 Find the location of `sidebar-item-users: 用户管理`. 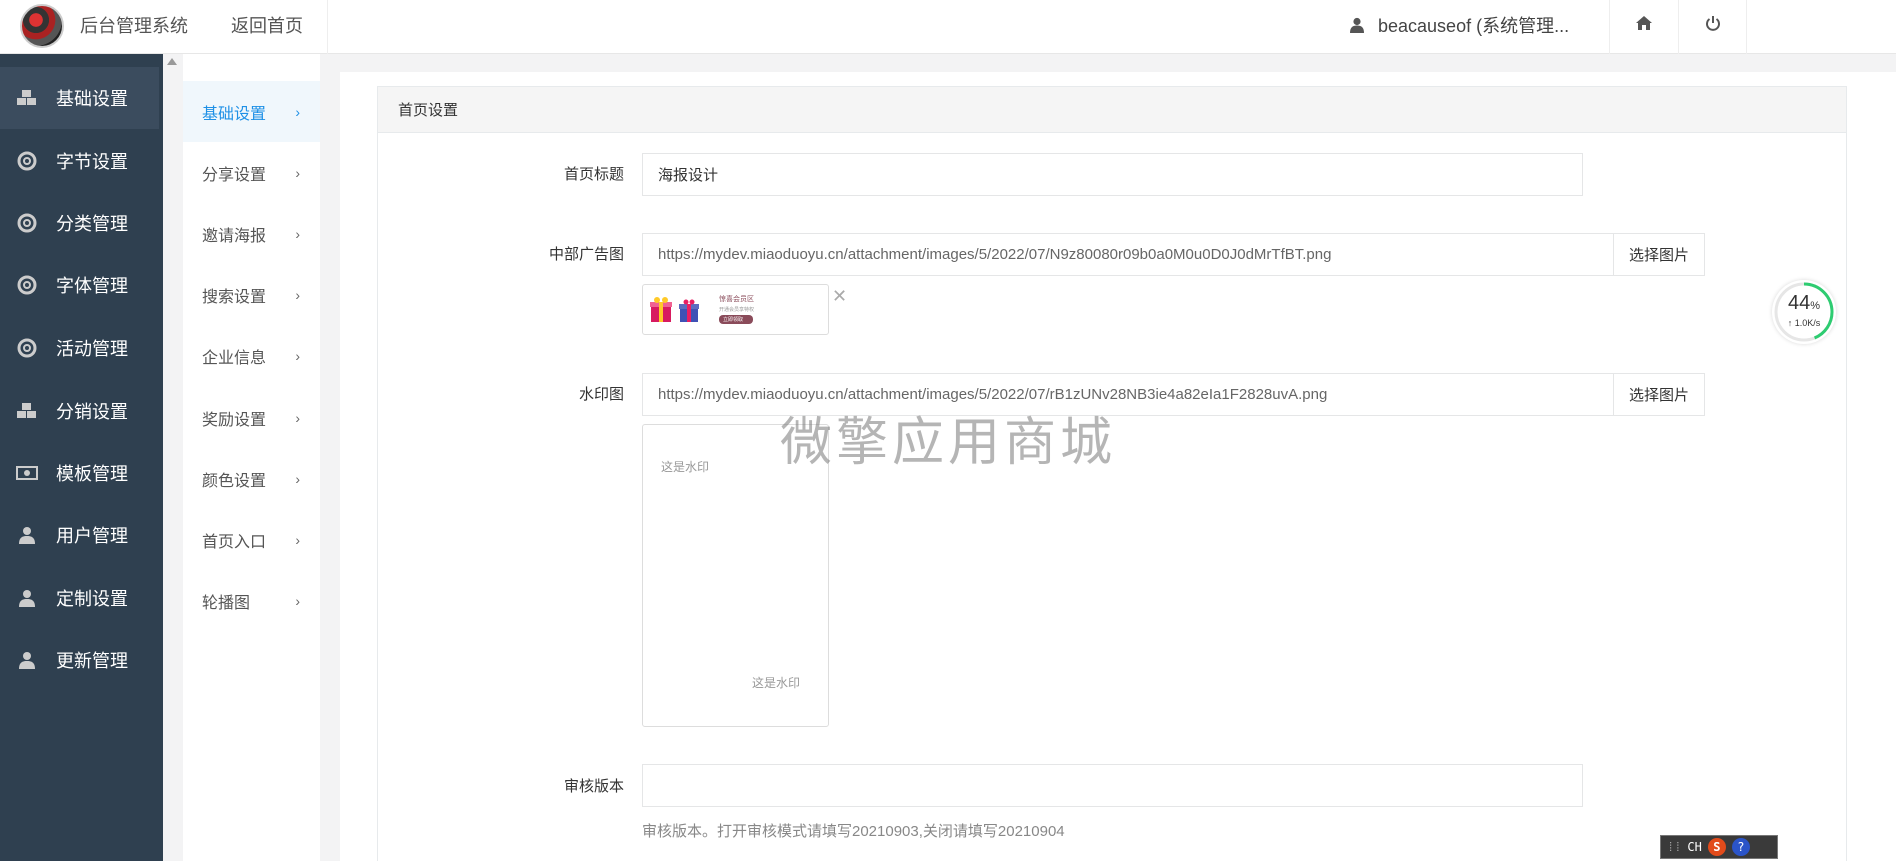

sidebar-item-users: 用户管理 is located at coordinates (81, 535).